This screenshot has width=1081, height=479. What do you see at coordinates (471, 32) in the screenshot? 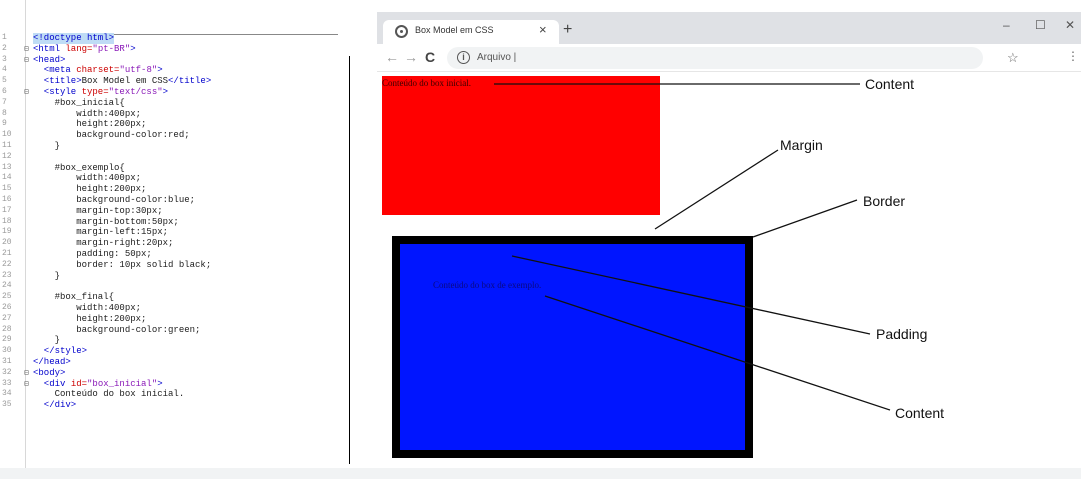
I see `tab-box-model: Box Model em CSS ×` at bounding box center [471, 32].